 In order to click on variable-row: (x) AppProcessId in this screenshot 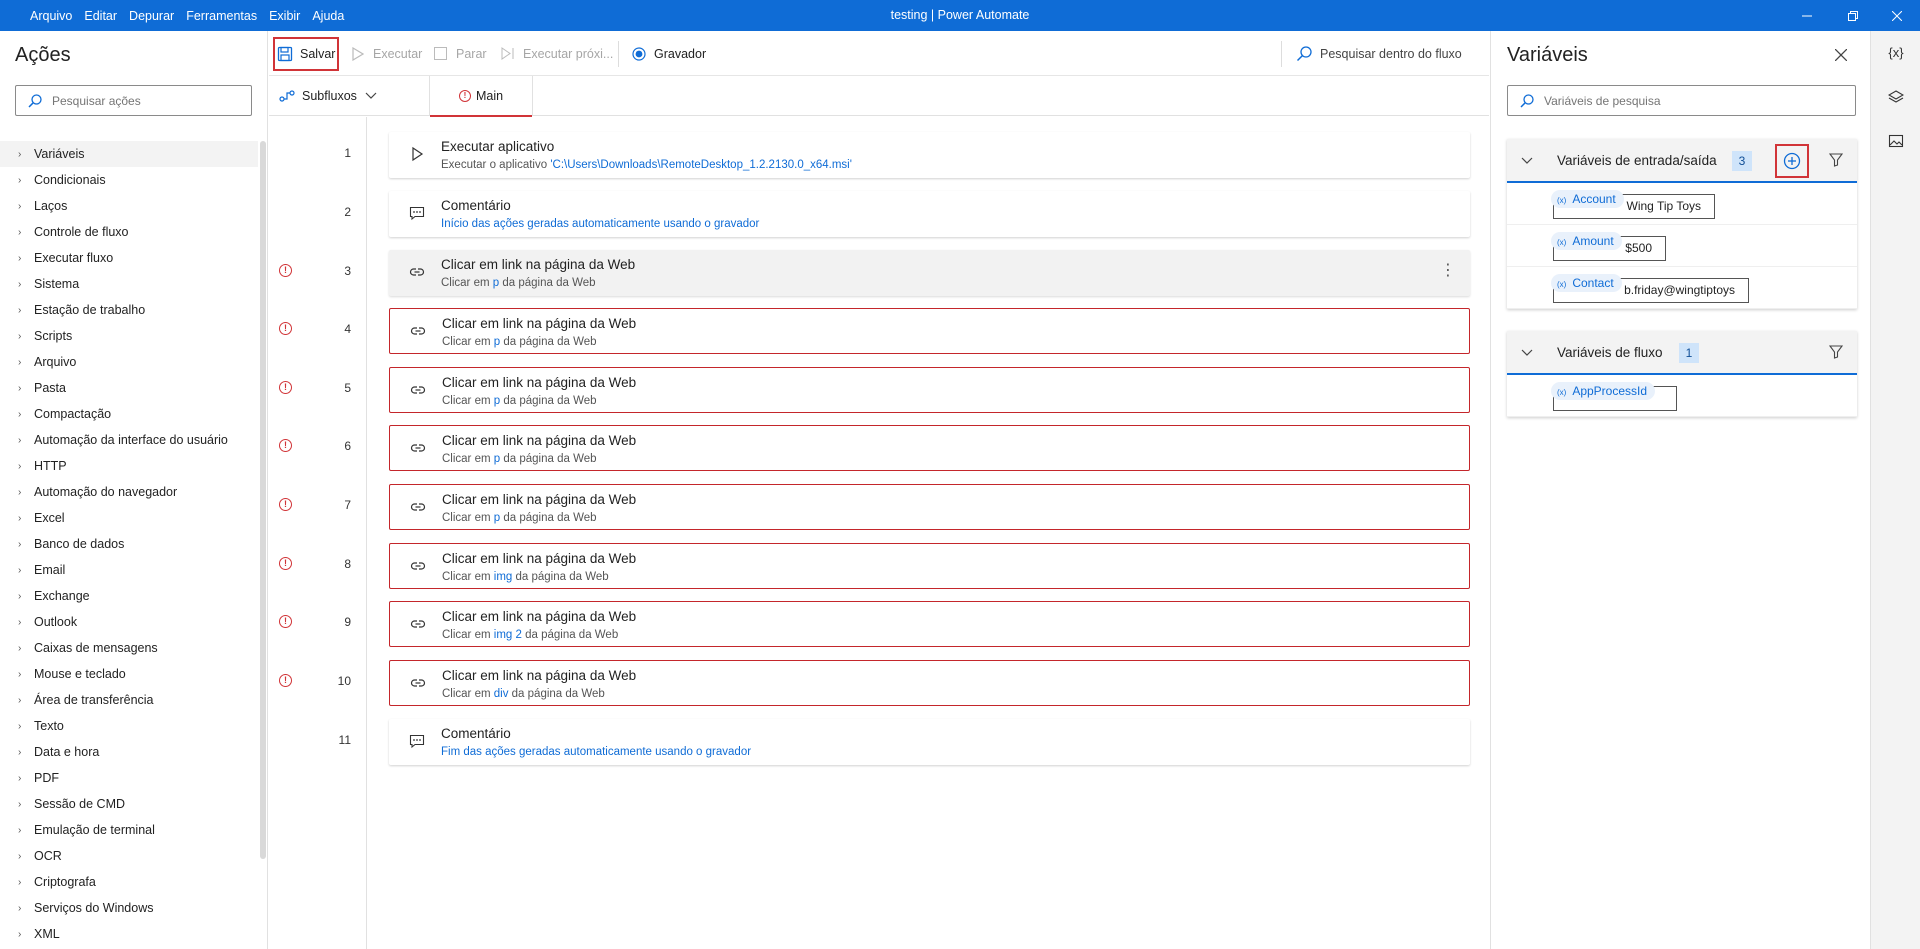, I will do `click(1682, 396)`.